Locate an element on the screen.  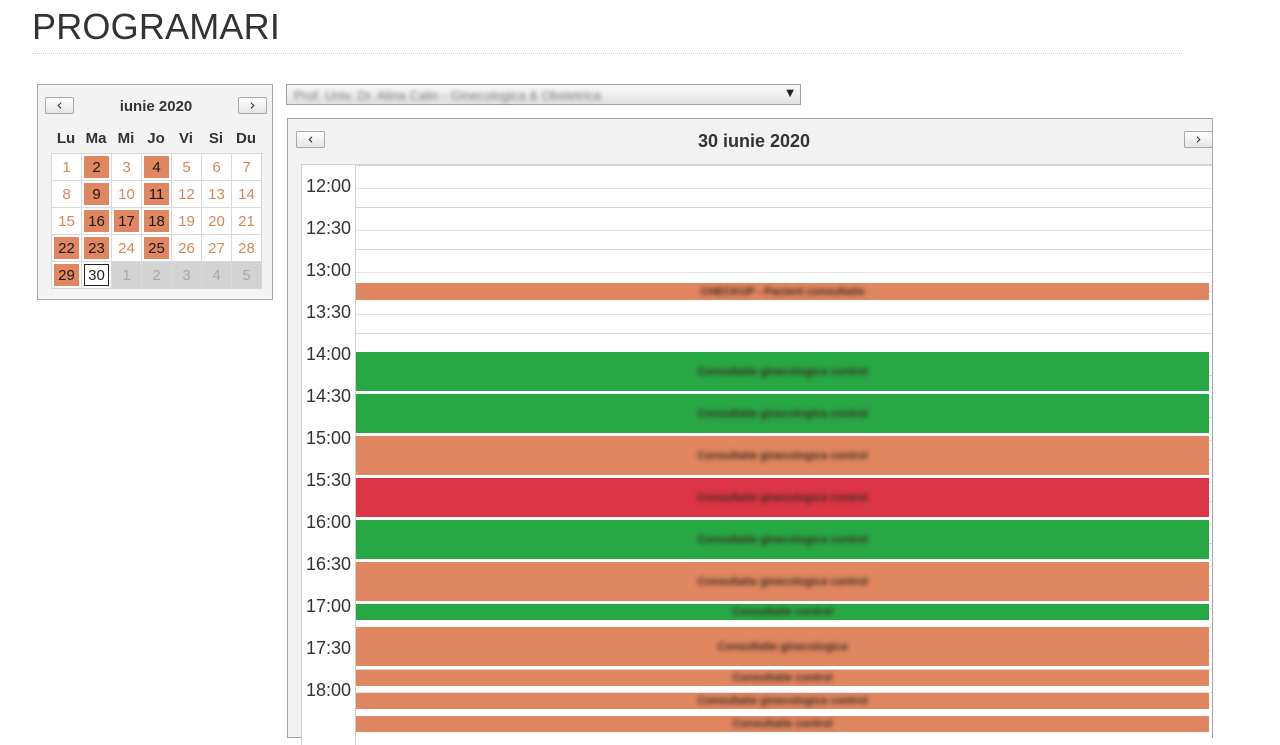
calendar-day-number: 7 is located at coordinates (246, 167).